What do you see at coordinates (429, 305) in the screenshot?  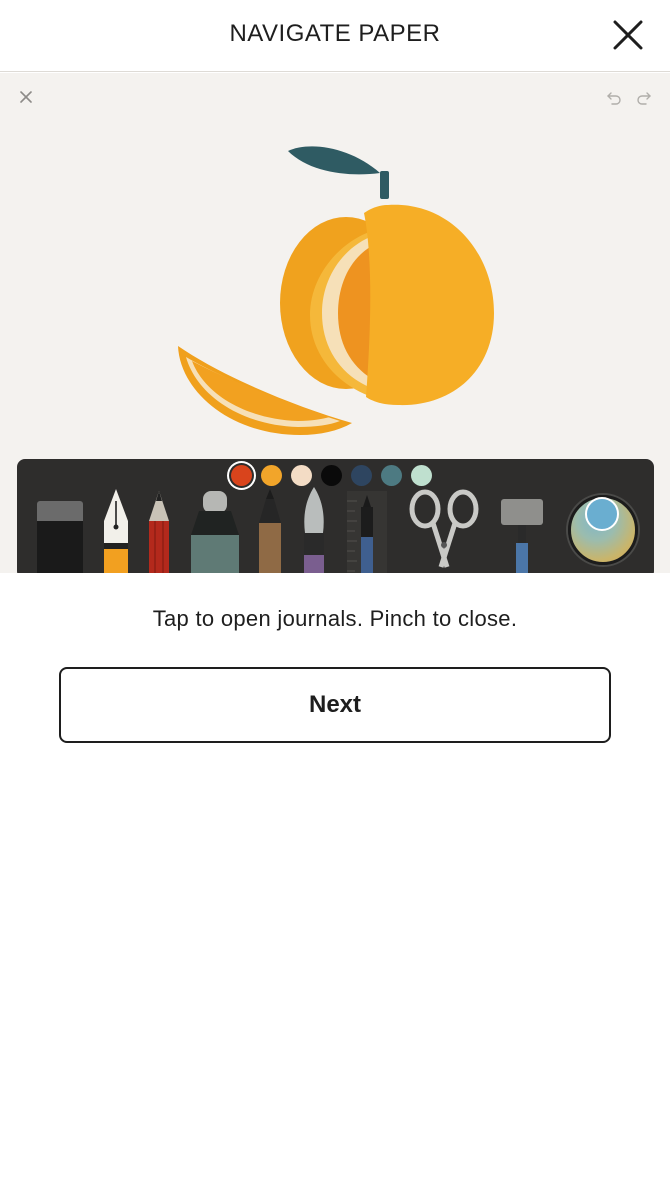 I see `orange-front` at bounding box center [429, 305].